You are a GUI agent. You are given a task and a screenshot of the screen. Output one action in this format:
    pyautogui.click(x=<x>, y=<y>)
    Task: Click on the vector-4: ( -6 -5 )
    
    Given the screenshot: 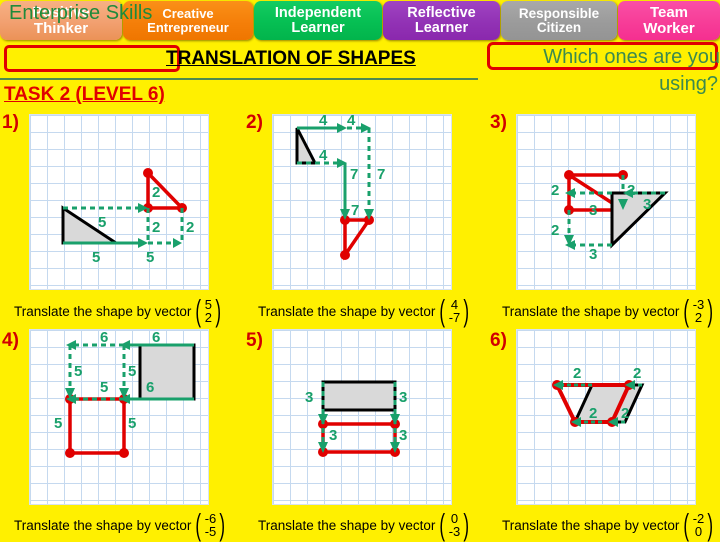 What is the action you would take?
    pyautogui.click(x=210, y=524)
    